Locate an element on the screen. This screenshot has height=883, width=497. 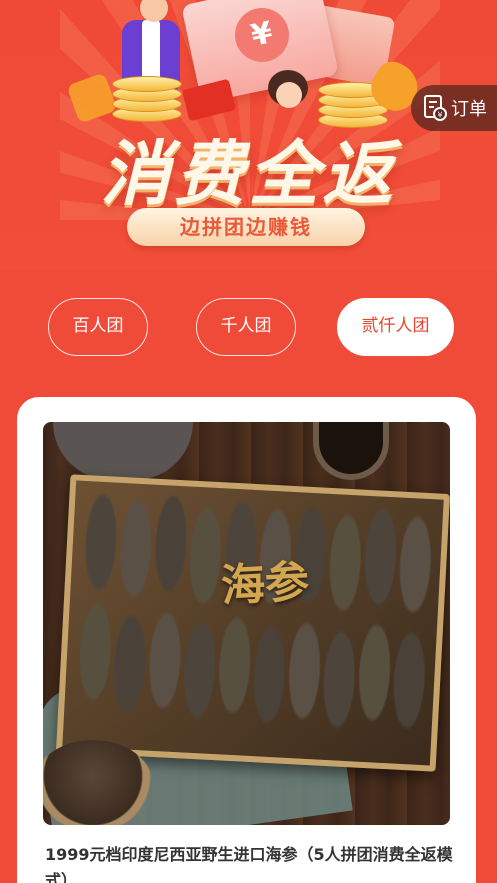
teapot-illustration is located at coordinates (123, 451).